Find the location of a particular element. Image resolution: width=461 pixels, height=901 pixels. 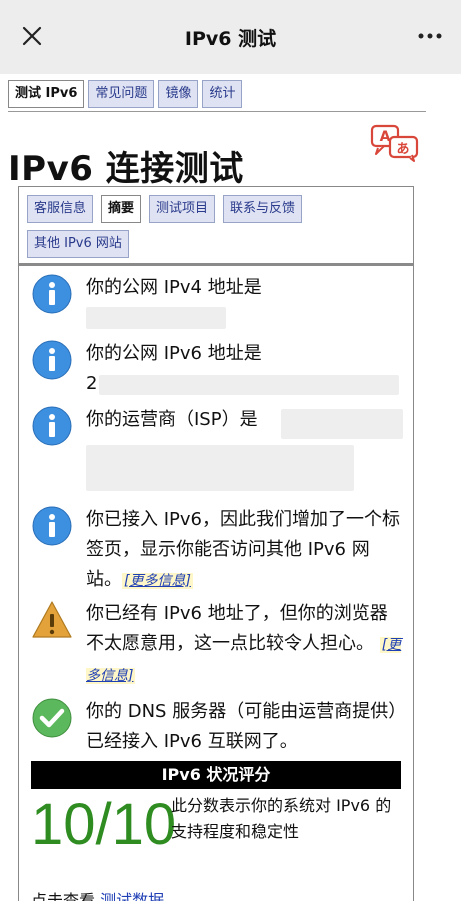

footer-prefix: 点击查看 is located at coordinates (63, 896).